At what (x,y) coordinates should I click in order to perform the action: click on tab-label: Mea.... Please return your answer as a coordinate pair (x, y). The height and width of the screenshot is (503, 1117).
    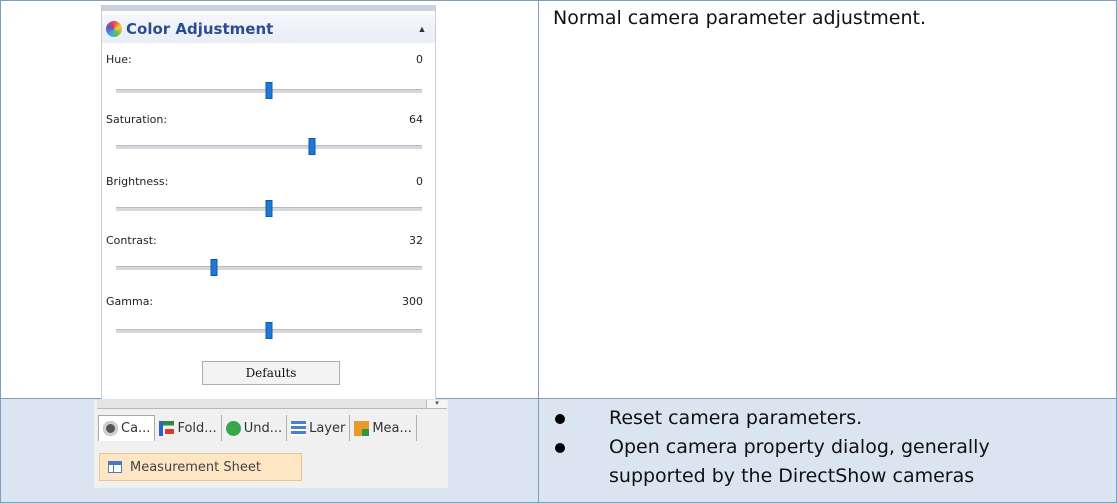
    Looking at the image, I should click on (392, 428).